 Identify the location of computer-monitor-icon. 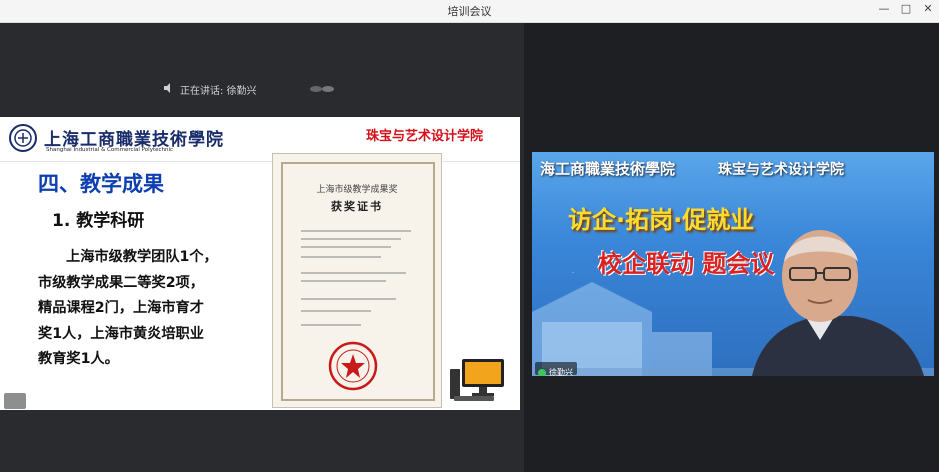
(477, 380).